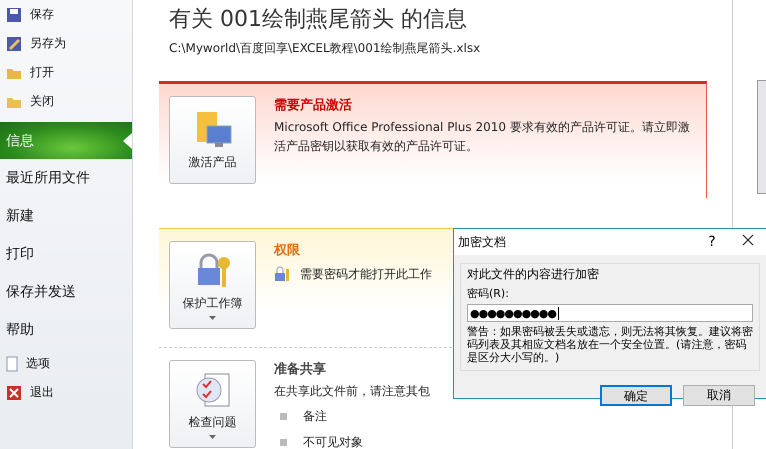 The width and height of the screenshot is (766, 449). I want to click on document-icon, so click(12, 364).